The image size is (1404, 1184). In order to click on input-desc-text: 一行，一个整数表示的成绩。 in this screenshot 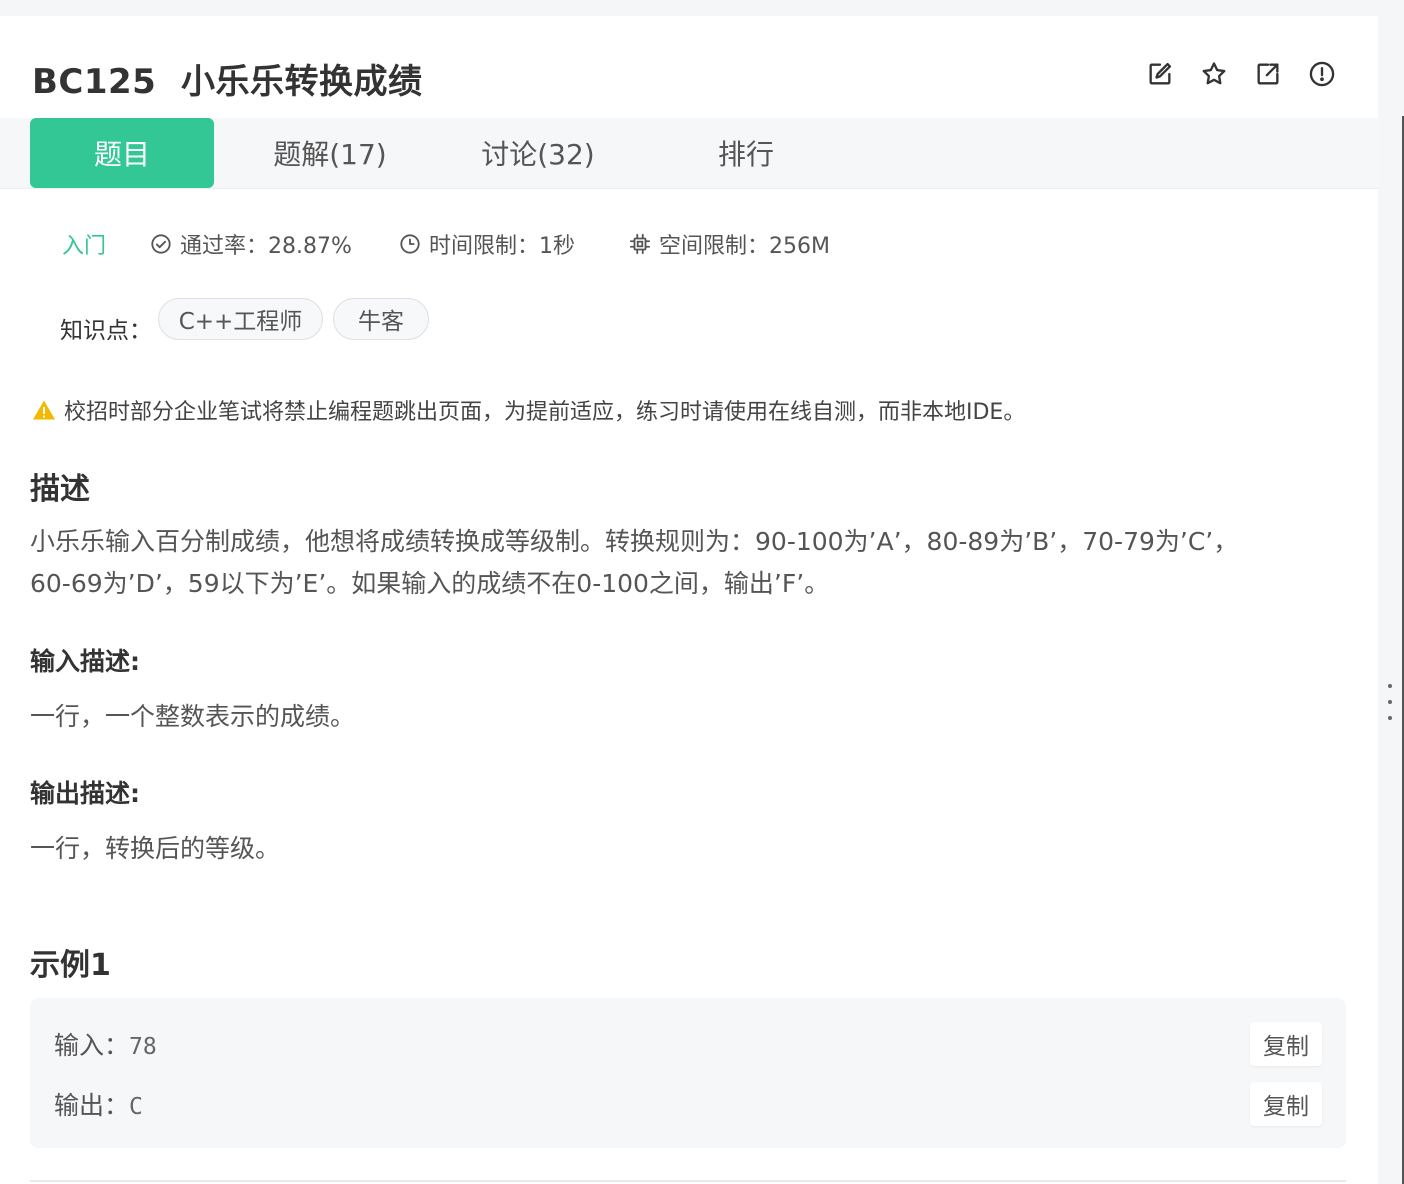, I will do `click(193, 716)`.